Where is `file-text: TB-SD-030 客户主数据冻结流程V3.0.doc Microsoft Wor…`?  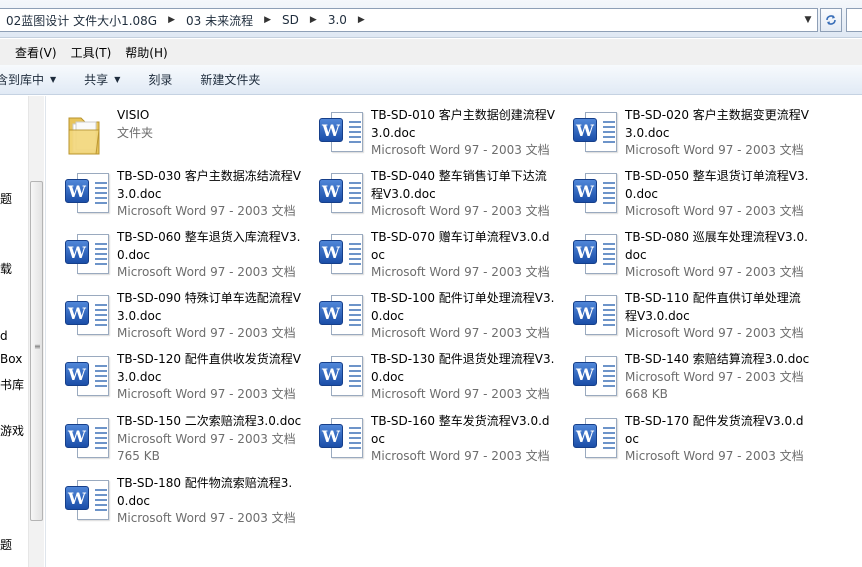 file-text: TB-SD-030 客户主数据冻结流程V3.0.doc Microsoft Wor… is located at coordinates (209, 194).